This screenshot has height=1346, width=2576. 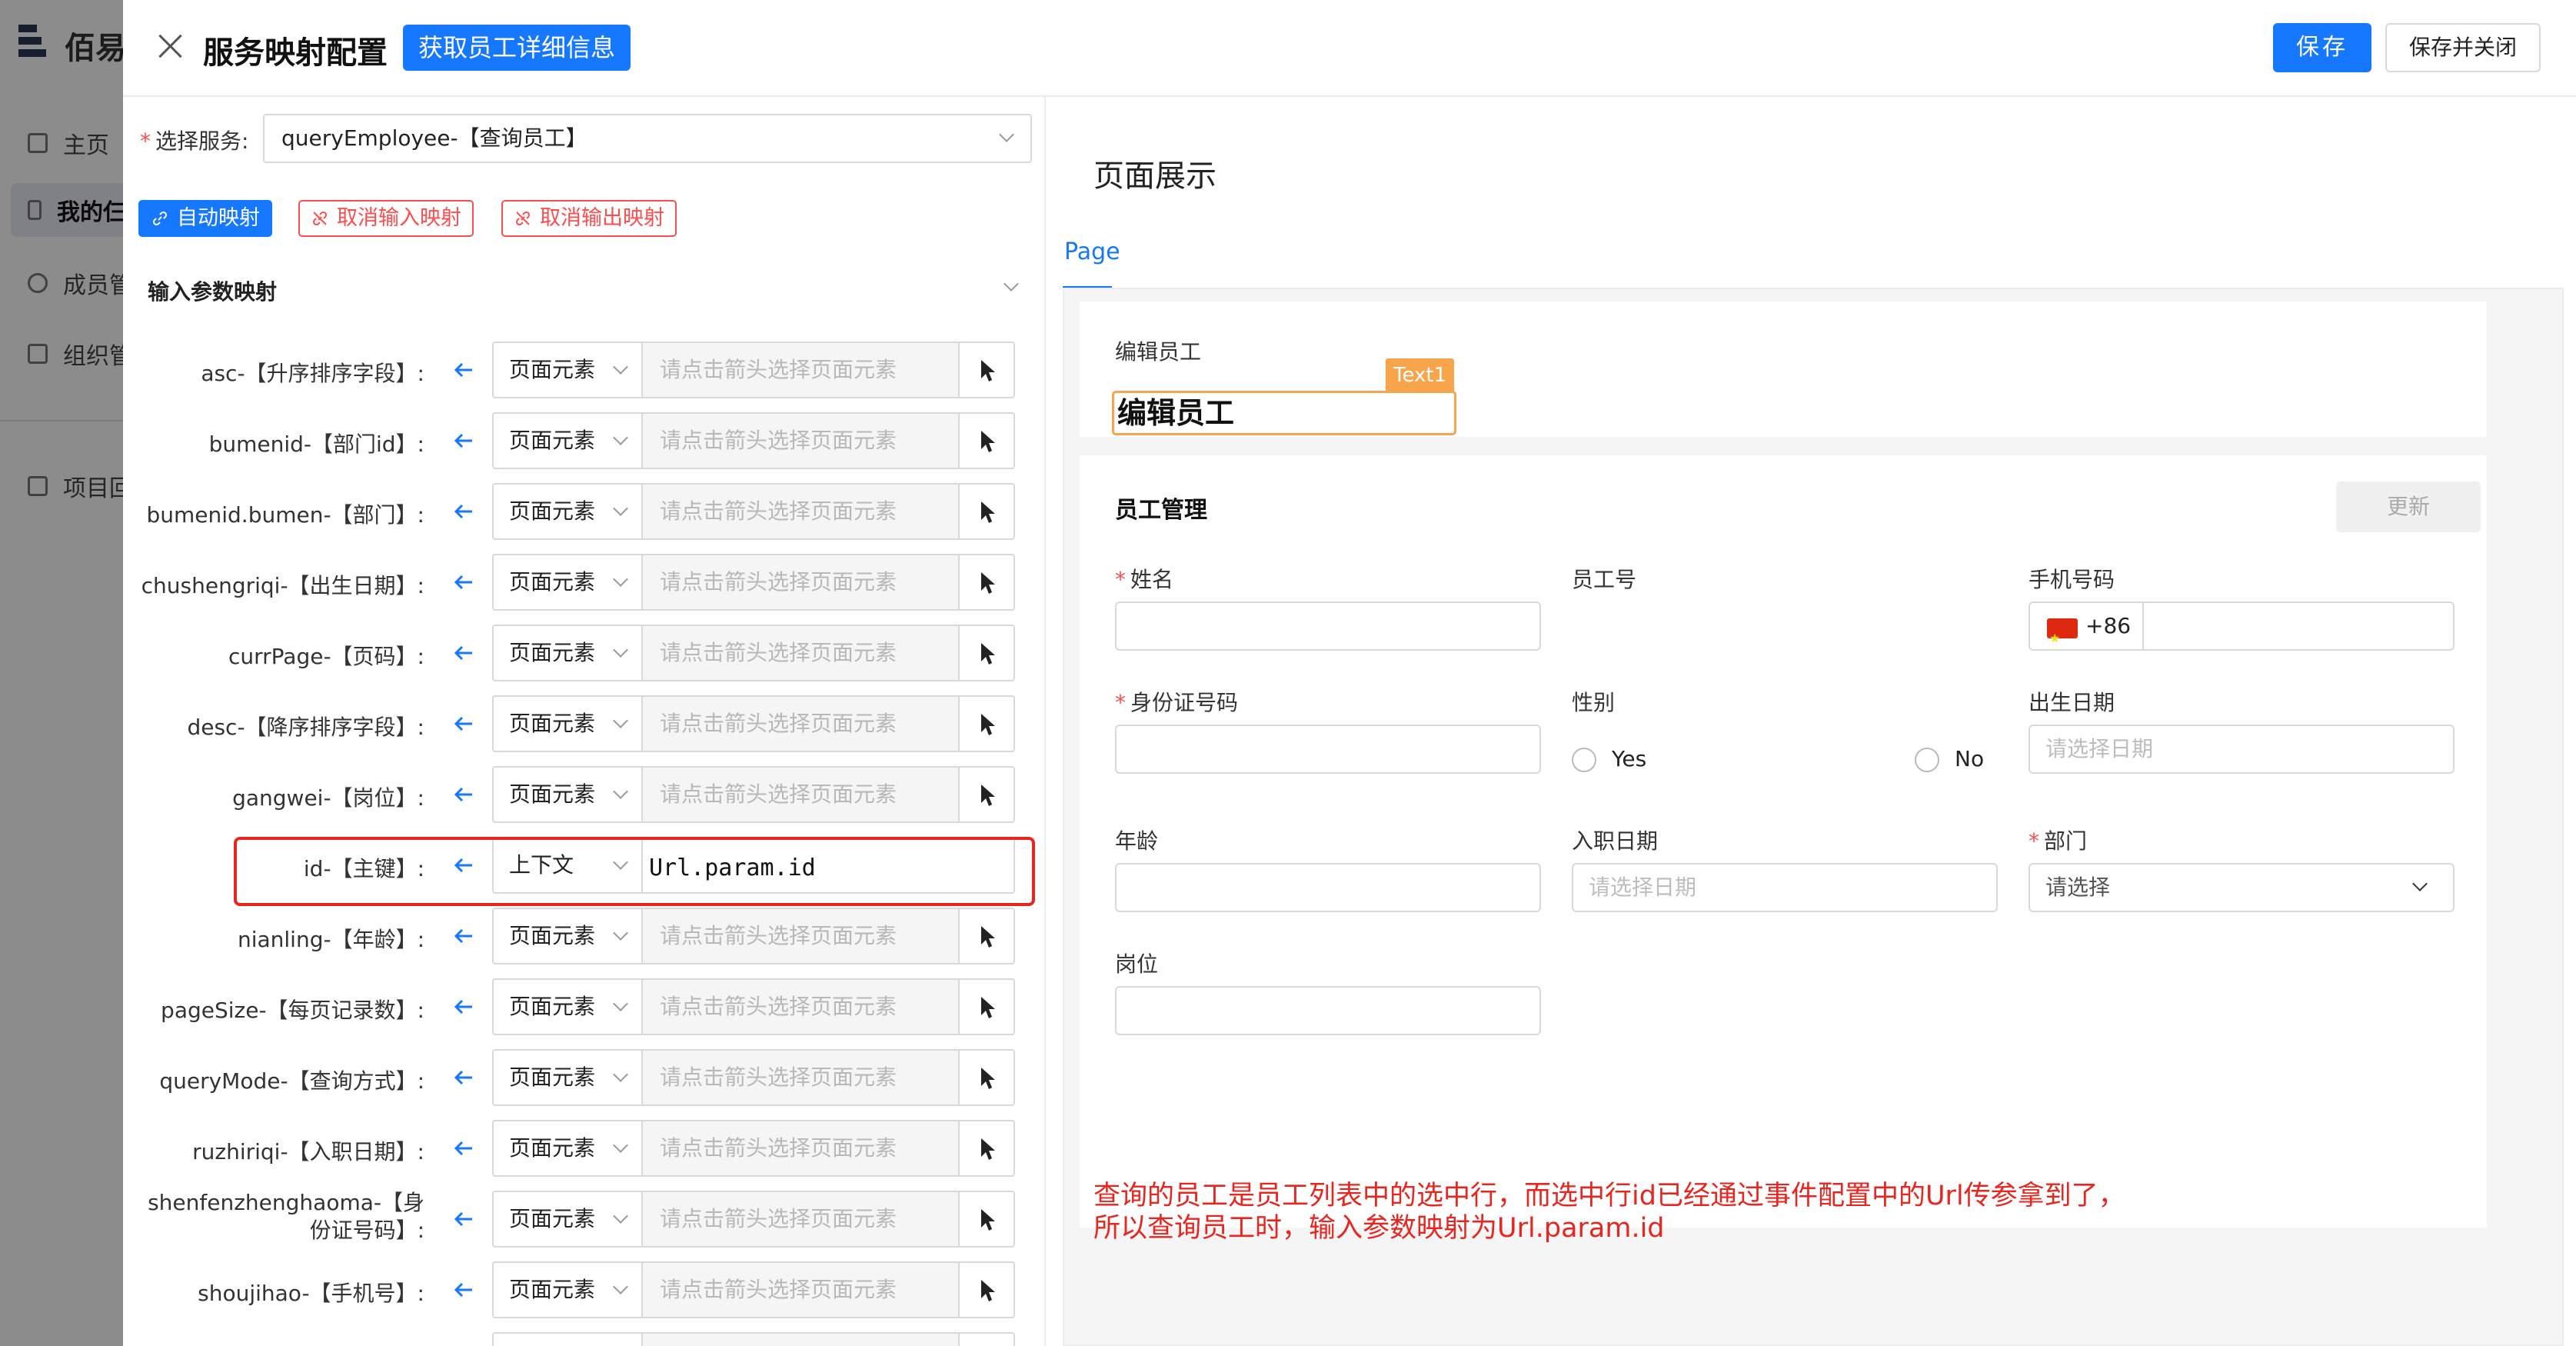 What do you see at coordinates (1328, 626) in the screenshot?
I see `name-input` at bounding box center [1328, 626].